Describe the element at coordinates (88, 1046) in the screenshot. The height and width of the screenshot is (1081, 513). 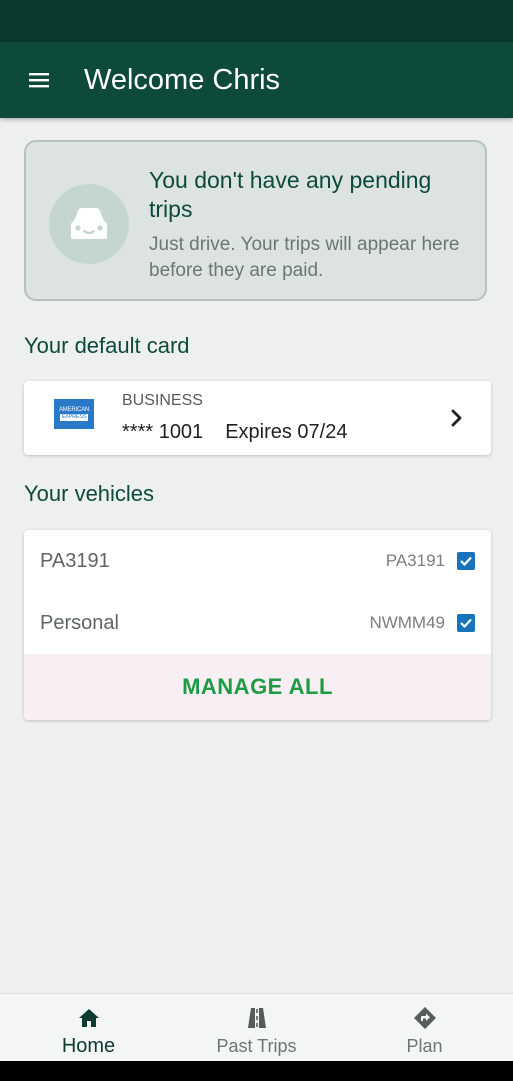
I see `nav-home-label: Home` at that location.